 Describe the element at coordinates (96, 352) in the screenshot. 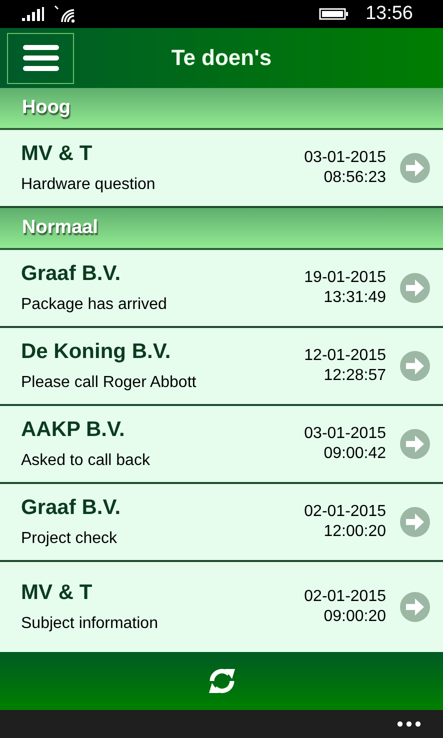

I see `item-name: De Koning B.V.` at that location.